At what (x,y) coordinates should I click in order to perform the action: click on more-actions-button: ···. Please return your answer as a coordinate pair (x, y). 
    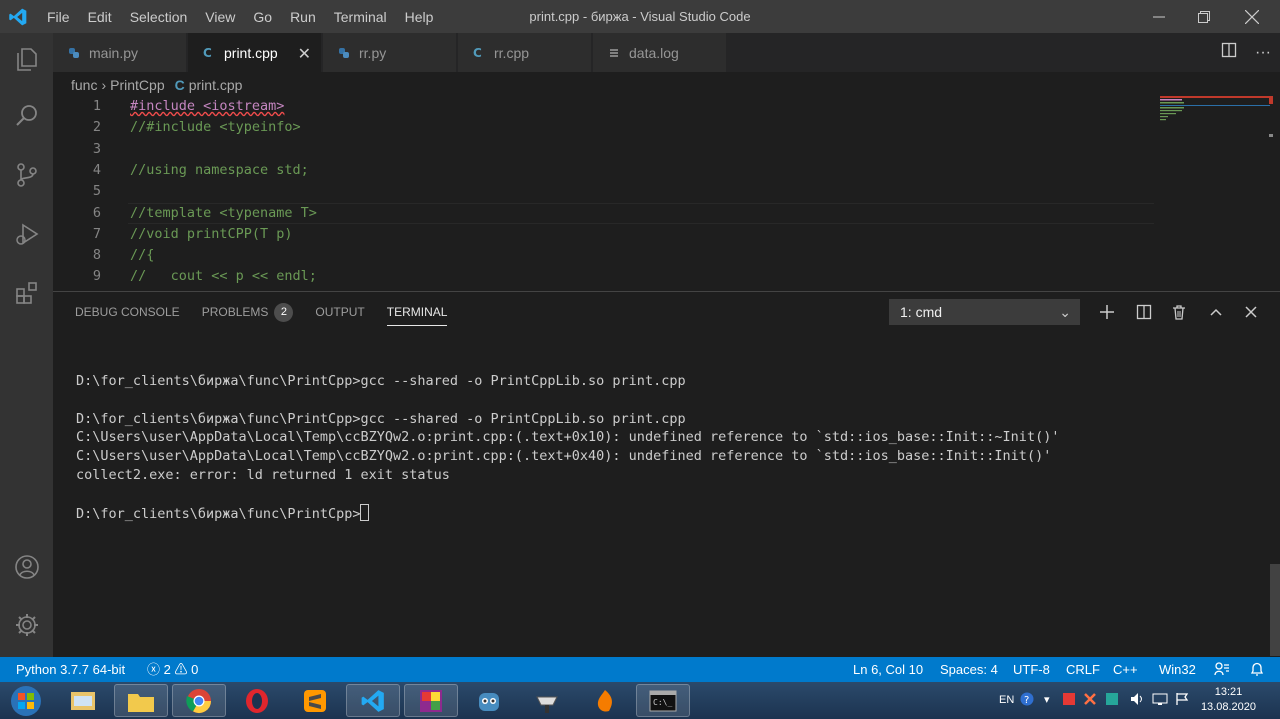
    Looking at the image, I should click on (1263, 53).